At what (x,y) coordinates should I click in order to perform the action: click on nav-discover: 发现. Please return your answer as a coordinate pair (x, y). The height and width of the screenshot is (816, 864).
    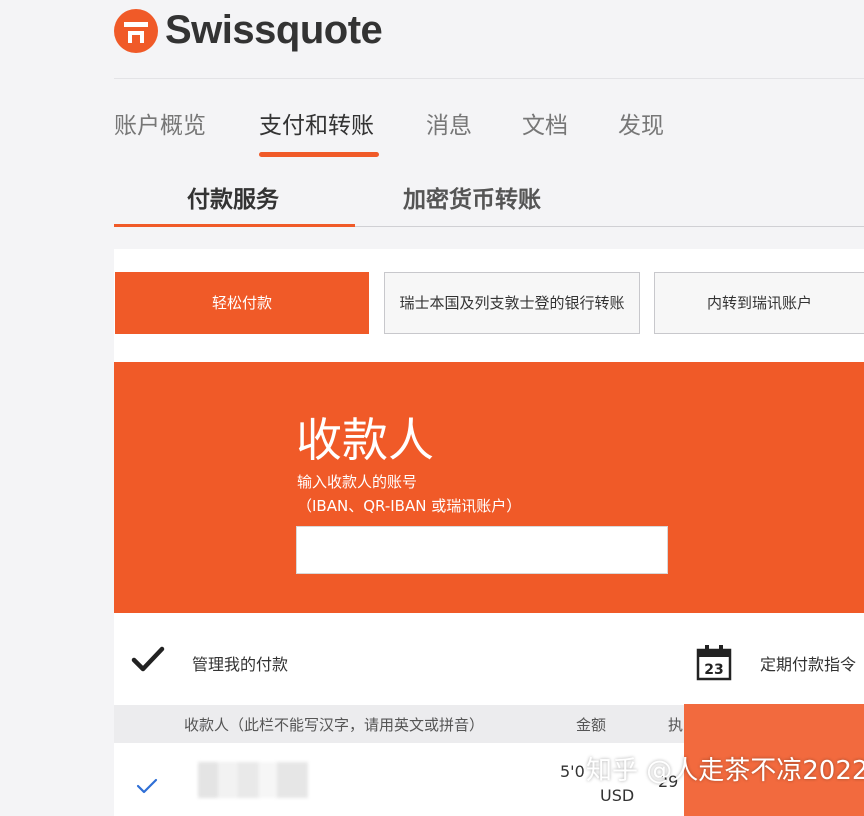
    Looking at the image, I should click on (641, 123).